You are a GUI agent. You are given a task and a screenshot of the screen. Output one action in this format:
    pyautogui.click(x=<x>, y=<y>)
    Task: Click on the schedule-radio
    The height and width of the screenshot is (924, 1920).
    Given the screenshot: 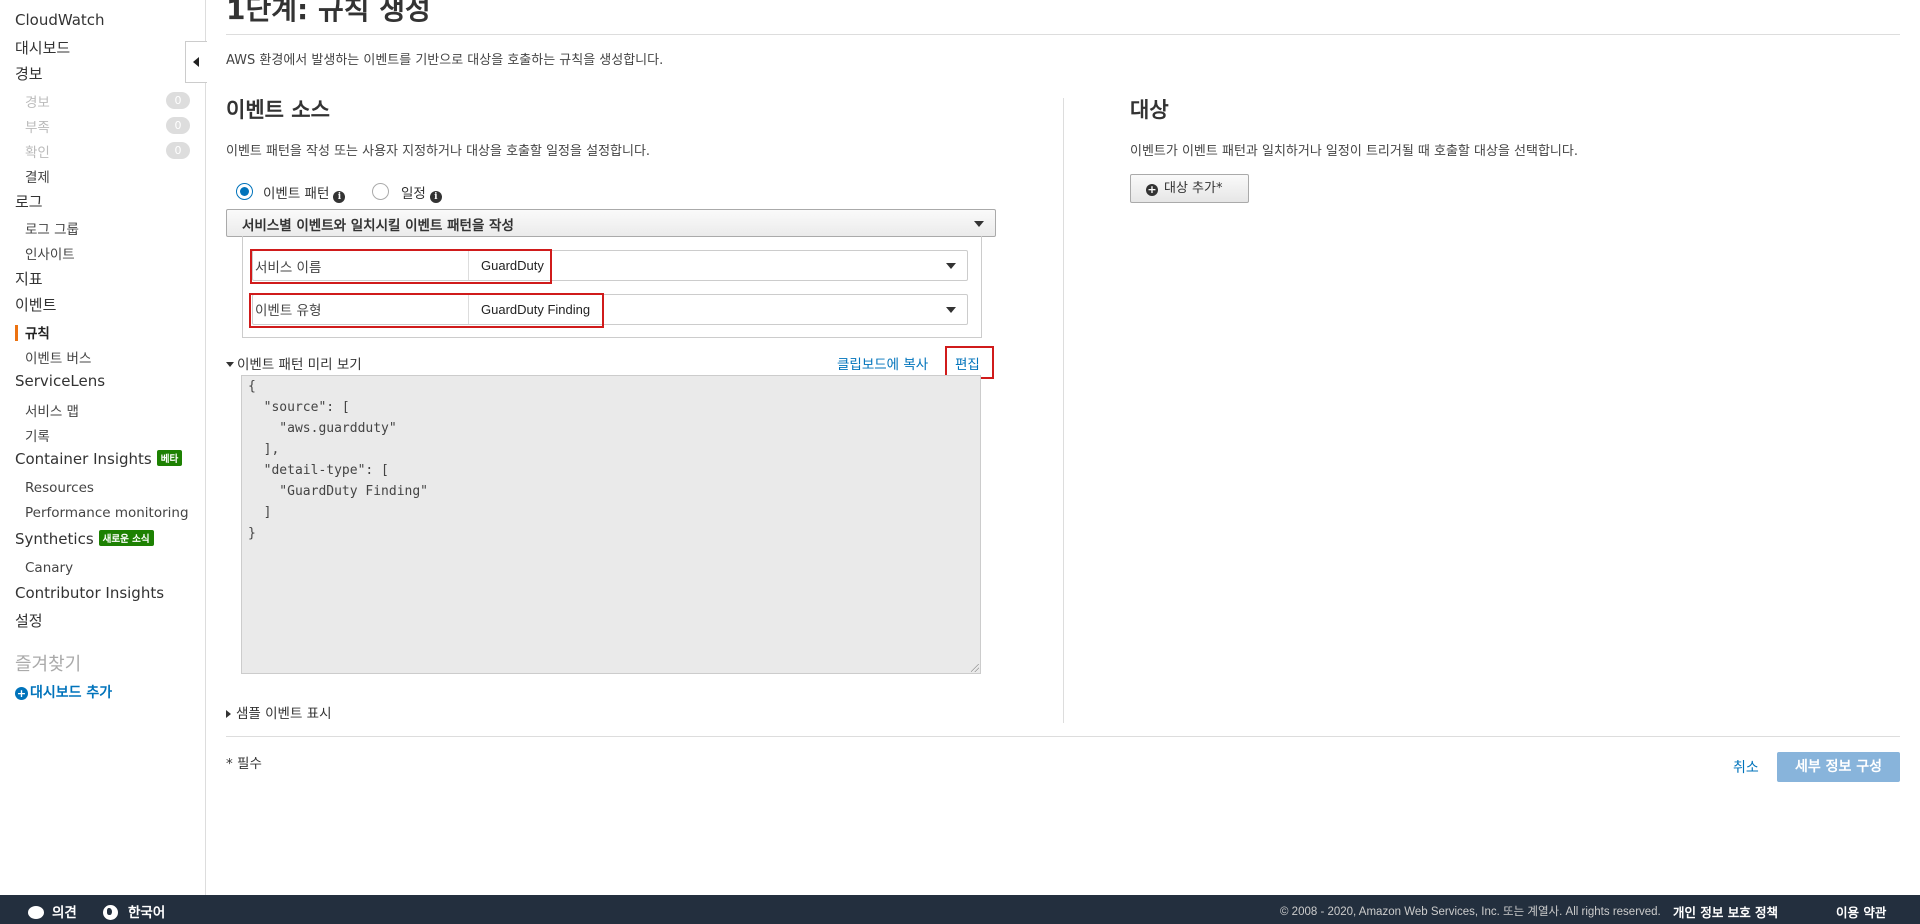 What is the action you would take?
    pyautogui.click(x=380, y=191)
    